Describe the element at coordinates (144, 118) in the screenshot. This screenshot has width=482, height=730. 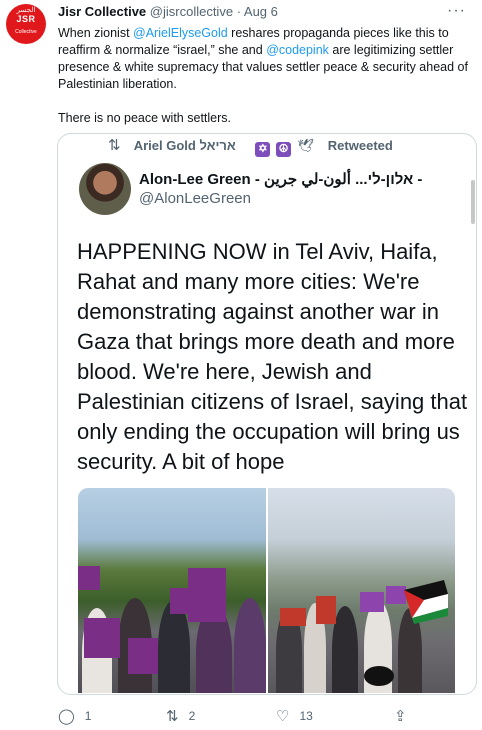
I see `tweet-text-line: There is no peace with settlers.` at that location.